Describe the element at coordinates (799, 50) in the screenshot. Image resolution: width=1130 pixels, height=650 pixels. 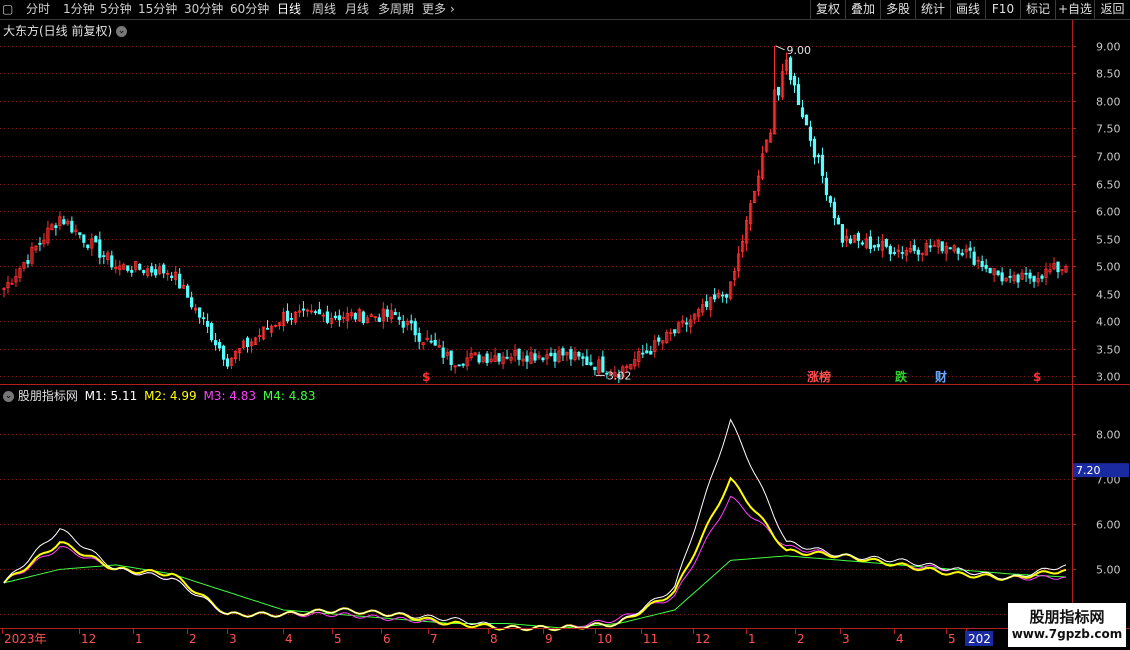
I see `high-label: 9.00` at that location.